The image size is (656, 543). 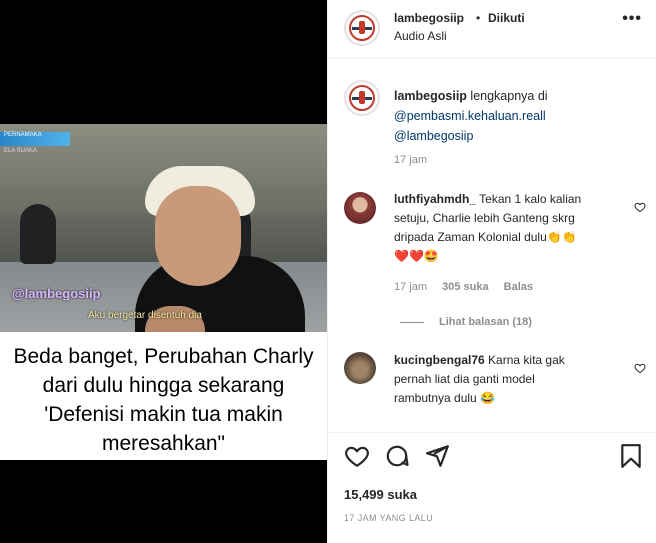 I want to click on video-subtitle: Aku bergetar disentuh dia, so click(x=145, y=315).